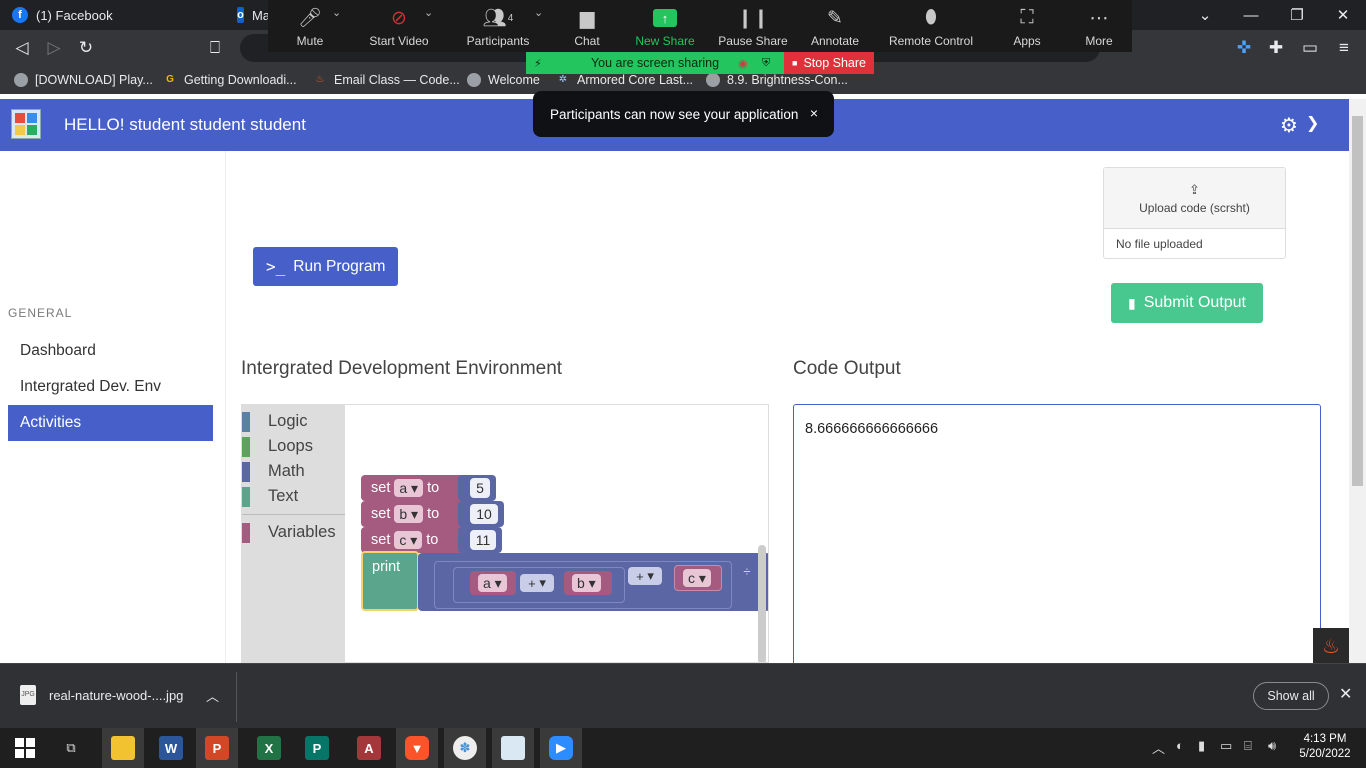 Image resolution: width=1366 pixels, height=768 pixels. What do you see at coordinates (1272, 746) in the screenshot?
I see `volume-icon: 🔊︎` at bounding box center [1272, 746].